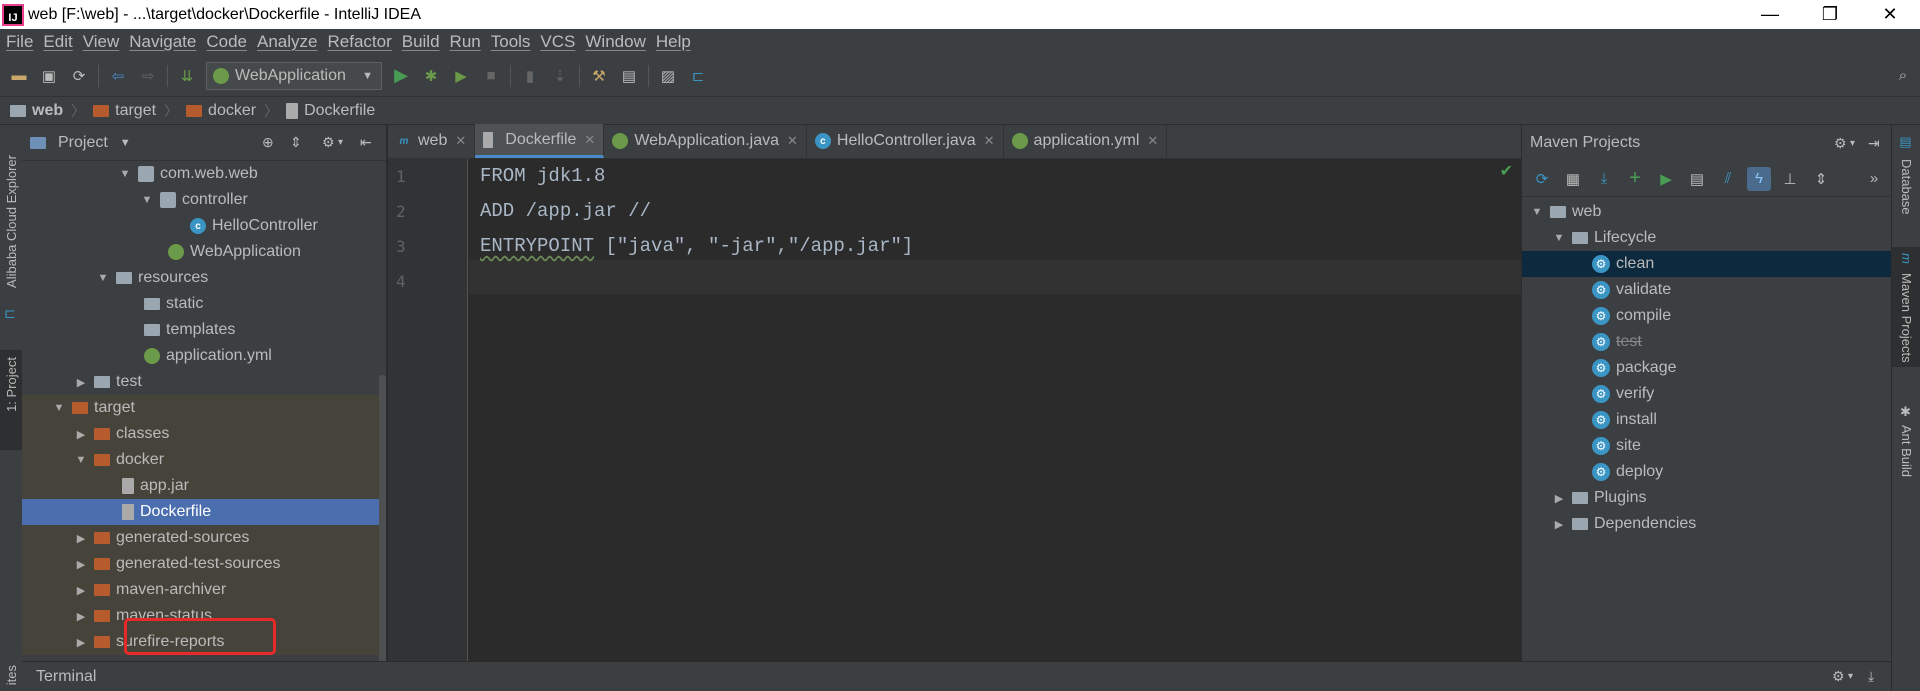 The image size is (1920, 691). What do you see at coordinates (668, 76) in the screenshot?
I see `deploy-icon: ▨` at bounding box center [668, 76].